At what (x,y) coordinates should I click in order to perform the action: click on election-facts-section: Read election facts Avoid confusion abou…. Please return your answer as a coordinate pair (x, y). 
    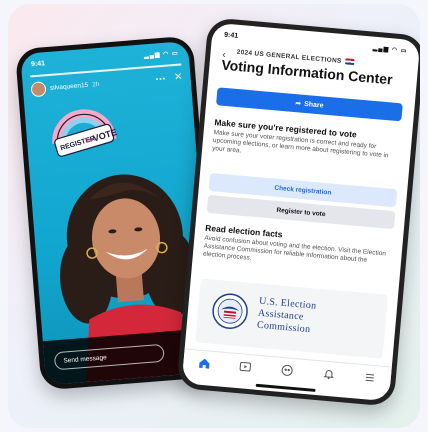
    Looking at the image, I should click on (298, 249).